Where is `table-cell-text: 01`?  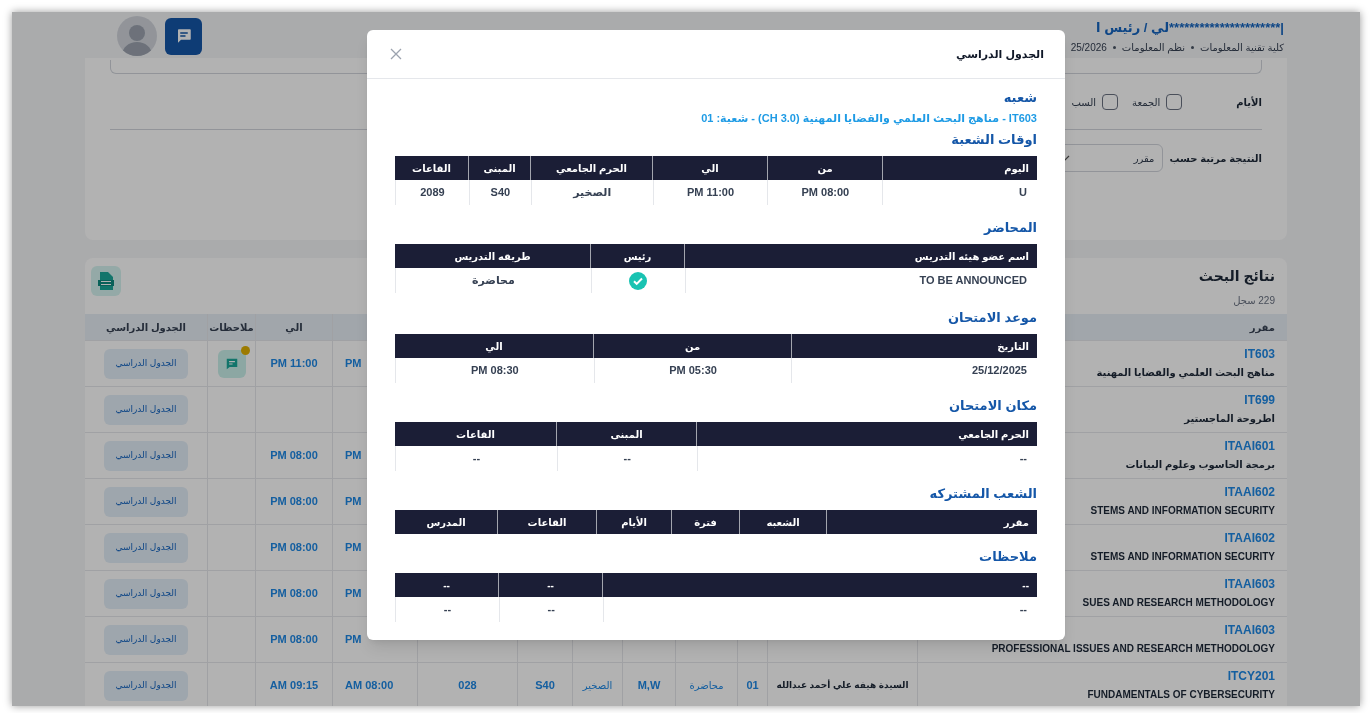
table-cell-text: 01 is located at coordinates (752, 686).